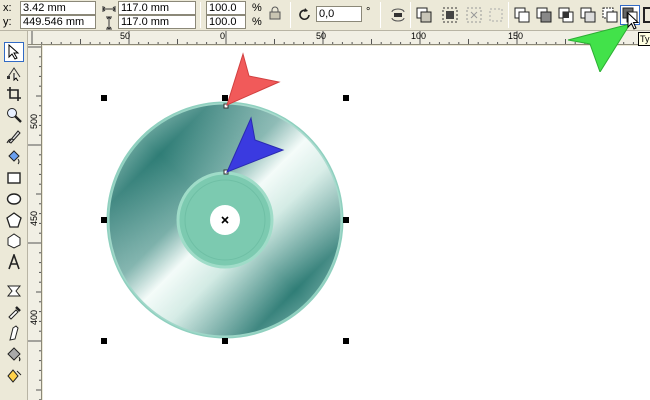  I want to click on toolbox, so click(14, 215).